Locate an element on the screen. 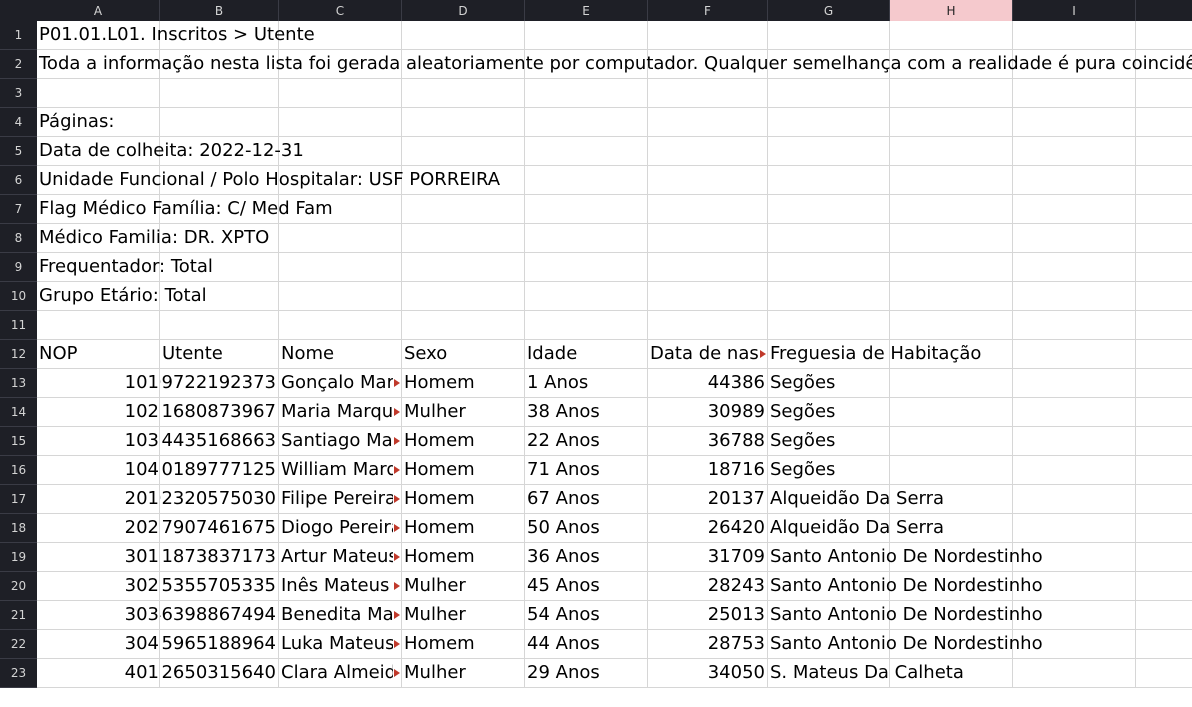 This screenshot has height=707, width=1192. row-header: 9 is located at coordinates (18, 267).